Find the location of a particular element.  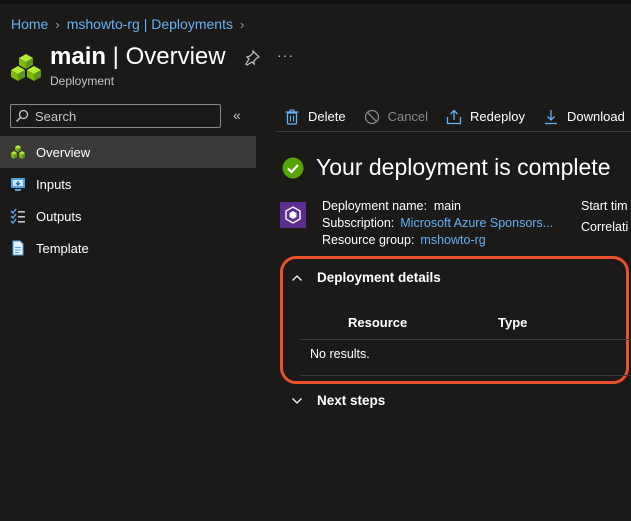

column-type: Type is located at coordinates (512, 322).